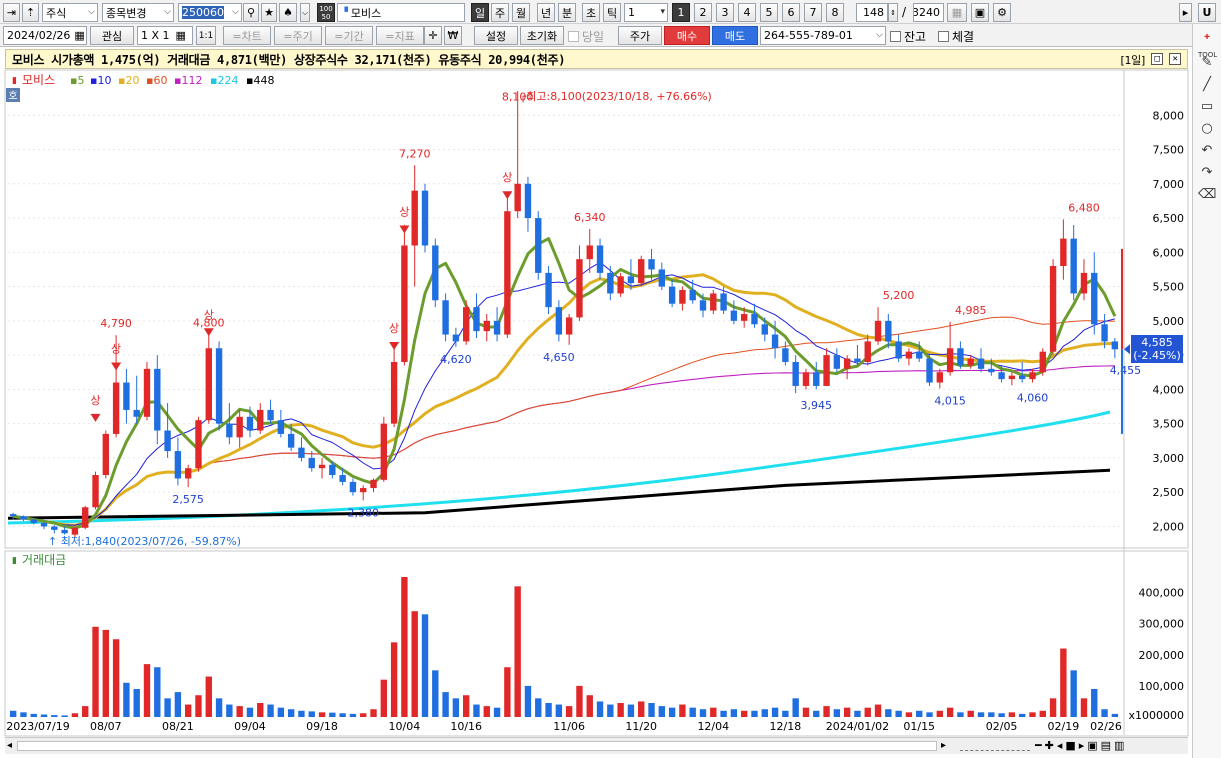  Describe the element at coordinates (703, 12) in the screenshot. I see `num-button-2: 2` at that location.